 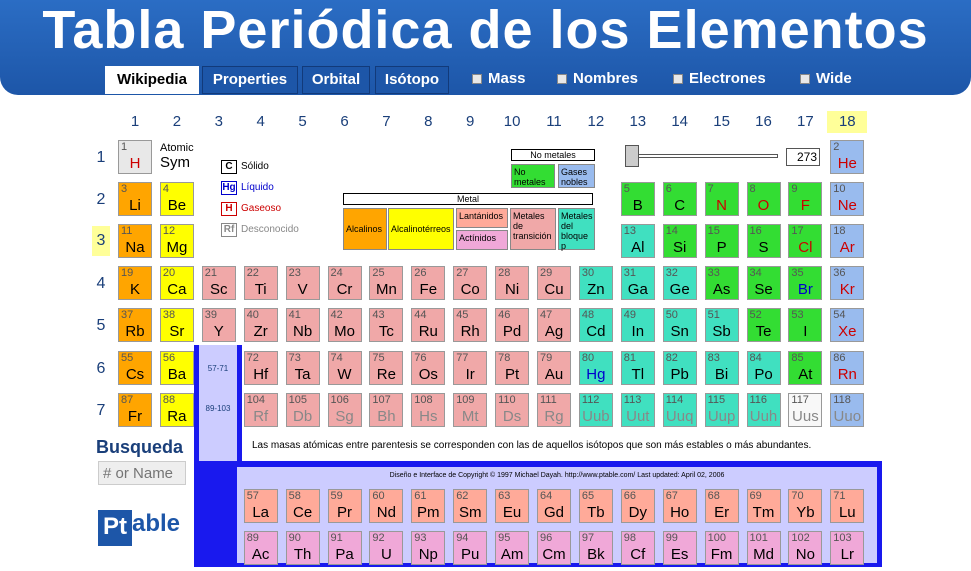 I want to click on temperature-slider-track, so click(x=702, y=156).